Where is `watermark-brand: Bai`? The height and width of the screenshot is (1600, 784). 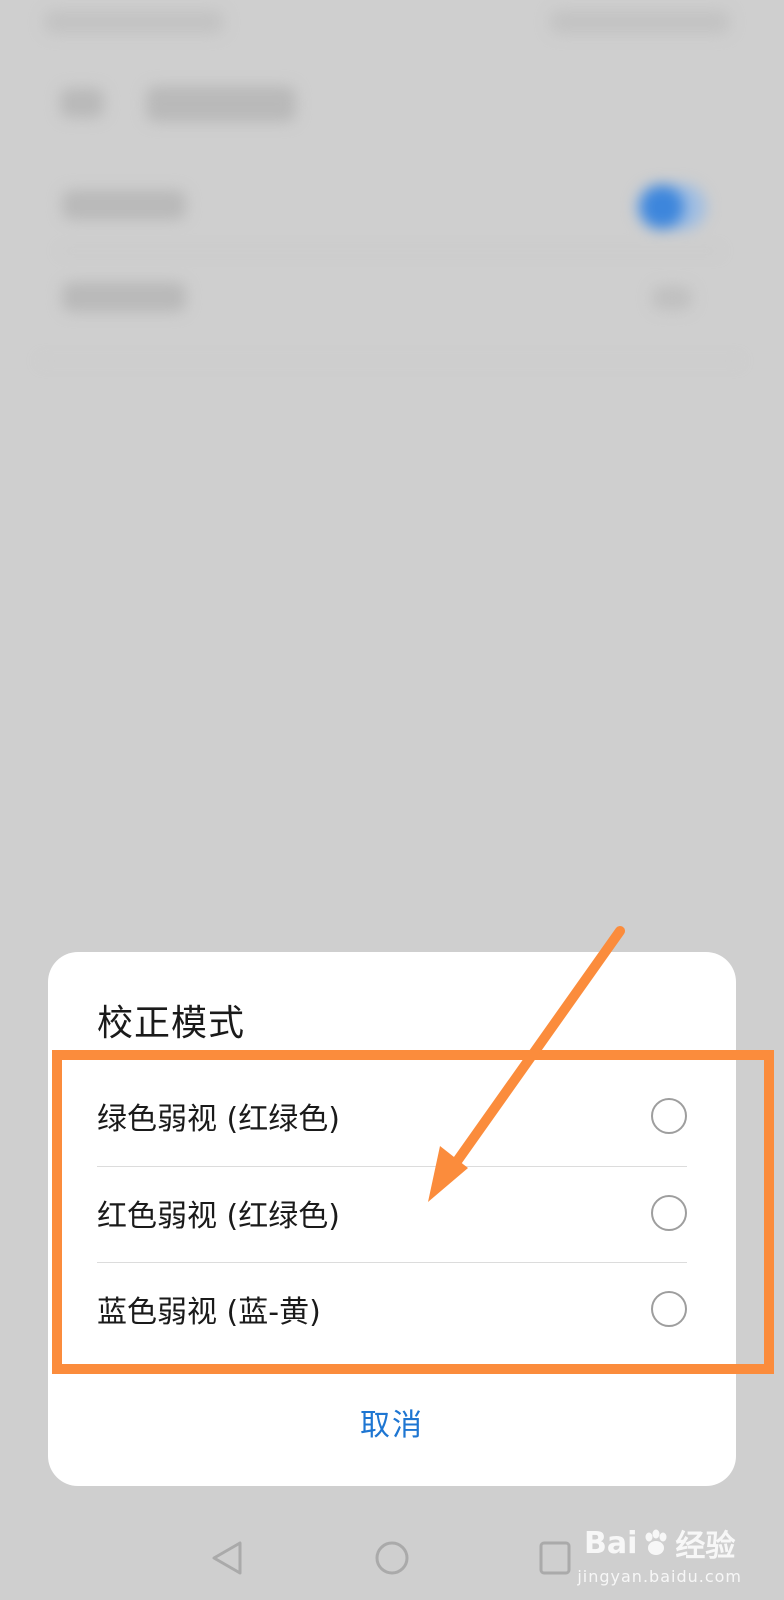
watermark-brand: Bai is located at coordinates (610, 1543).